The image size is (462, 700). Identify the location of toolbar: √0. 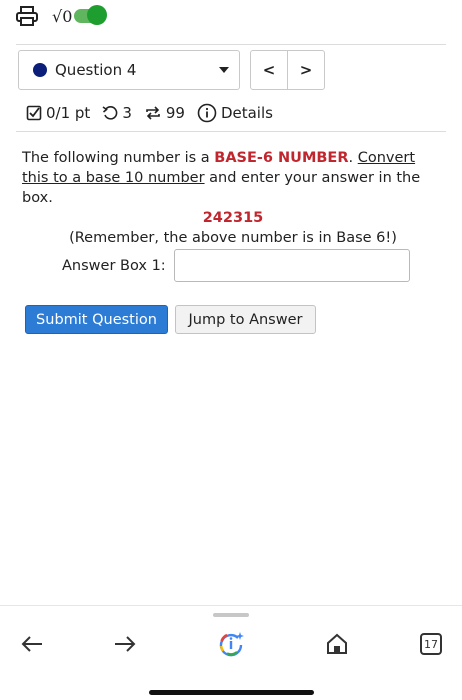
(62, 16).